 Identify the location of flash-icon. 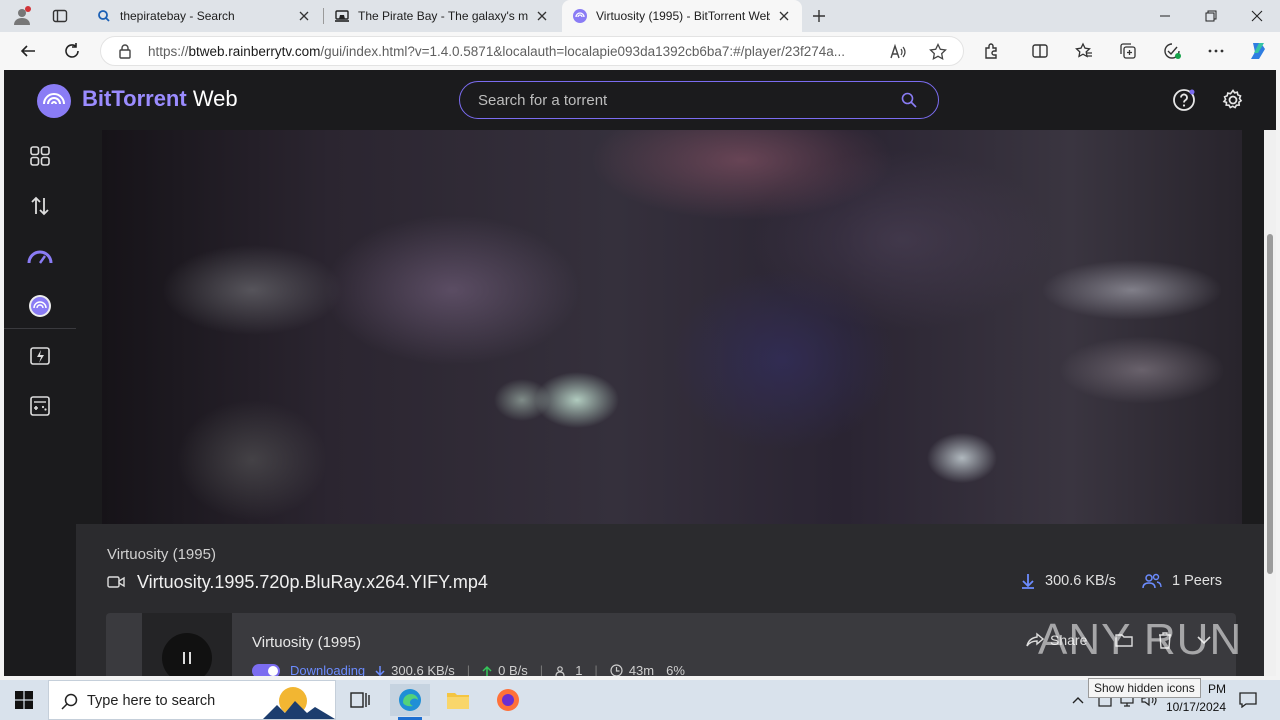
(40, 356).